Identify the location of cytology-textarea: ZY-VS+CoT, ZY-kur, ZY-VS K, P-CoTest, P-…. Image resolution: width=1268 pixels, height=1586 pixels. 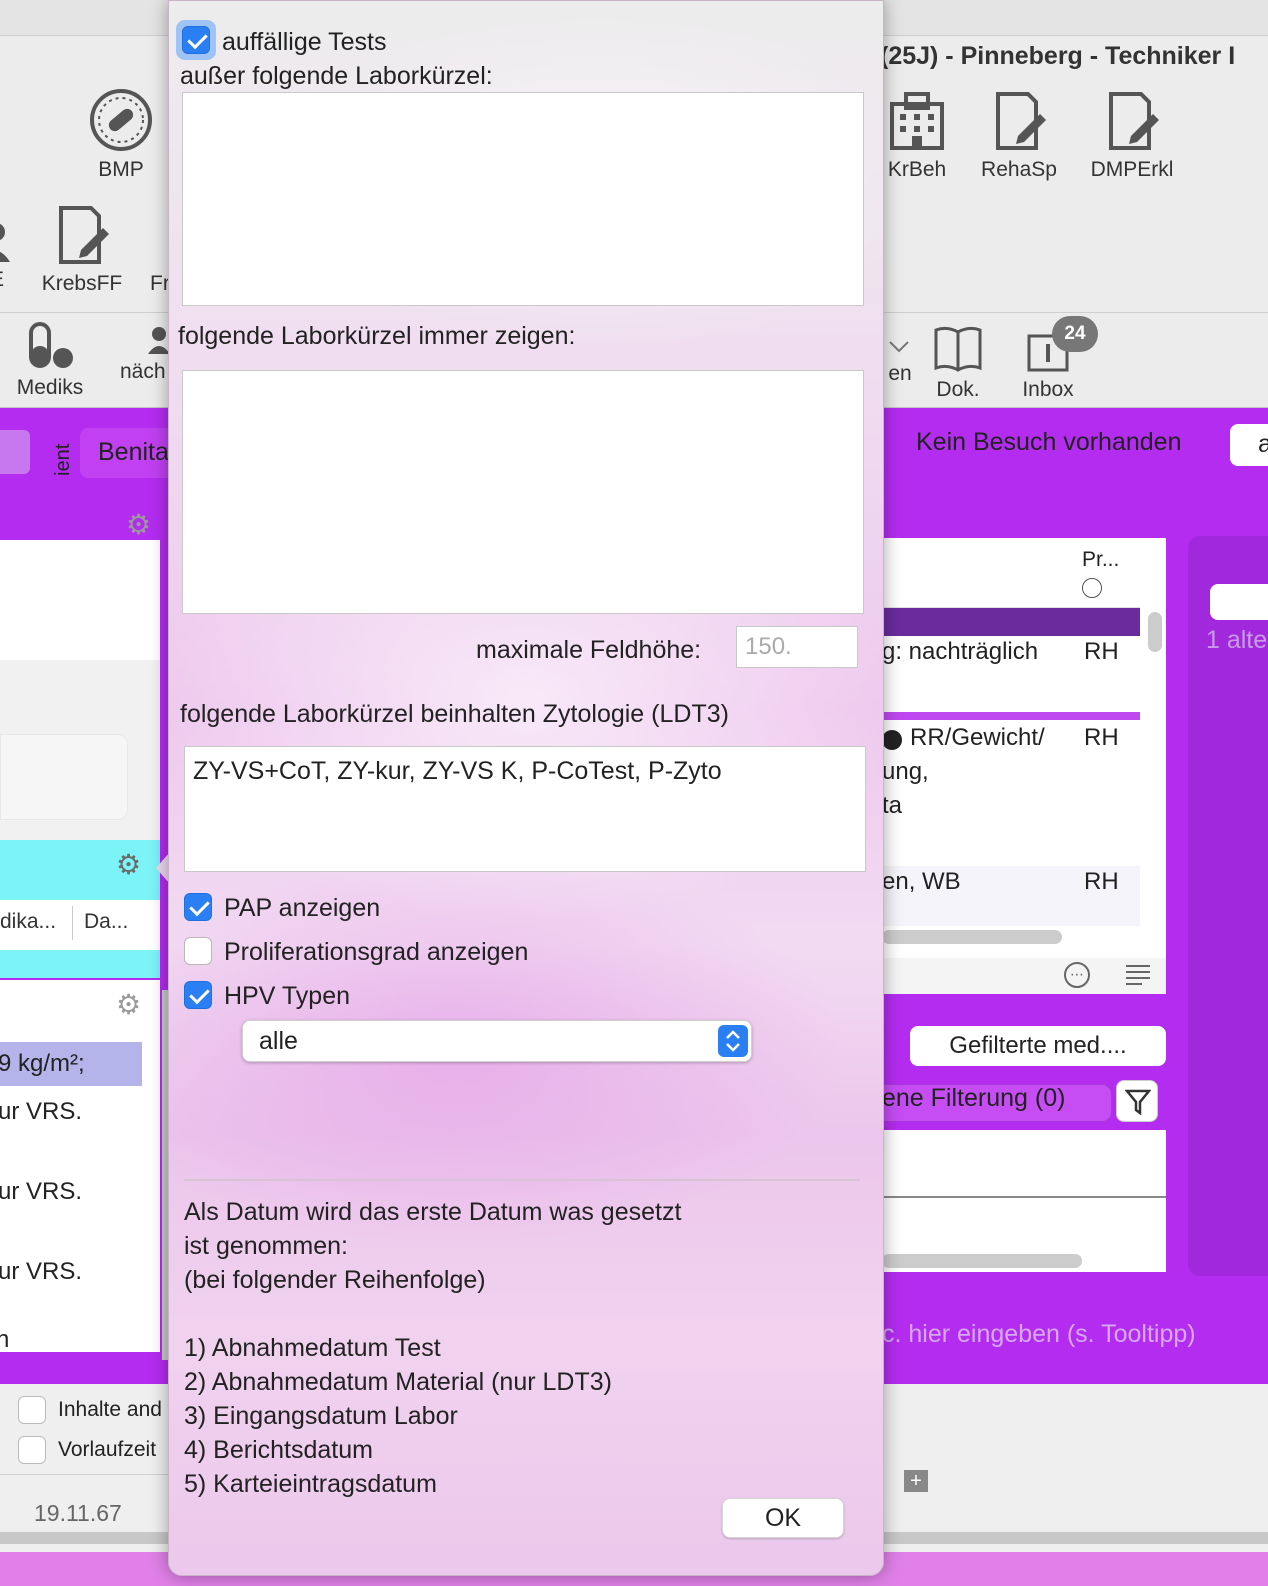
(525, 809).